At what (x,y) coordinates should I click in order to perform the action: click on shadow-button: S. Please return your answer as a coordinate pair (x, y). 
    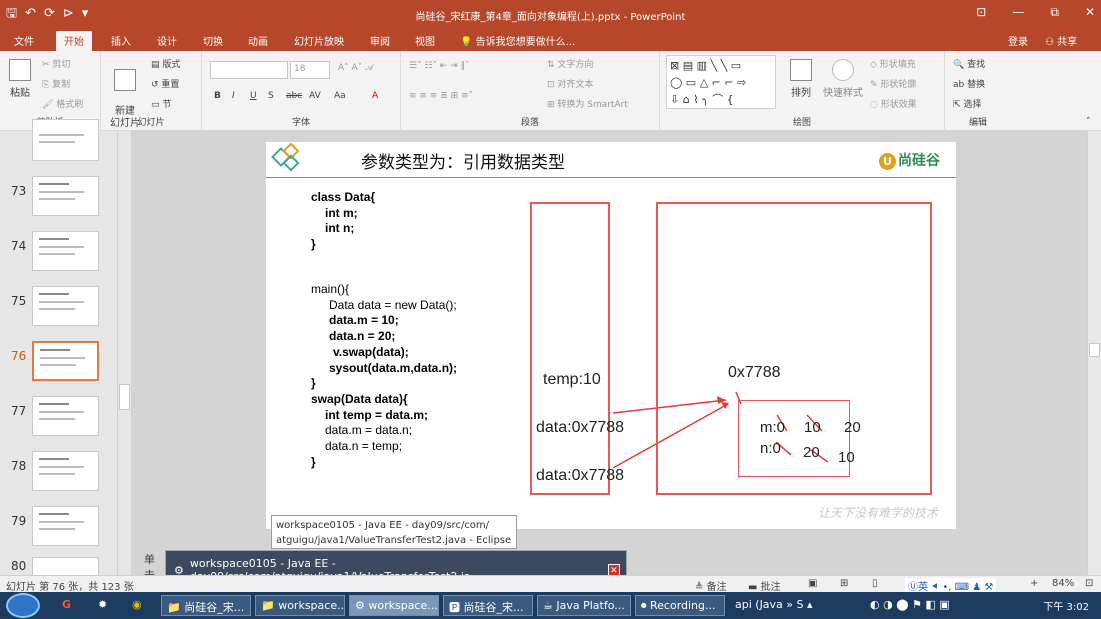
    Looking at the image, I should click on (271, 96).